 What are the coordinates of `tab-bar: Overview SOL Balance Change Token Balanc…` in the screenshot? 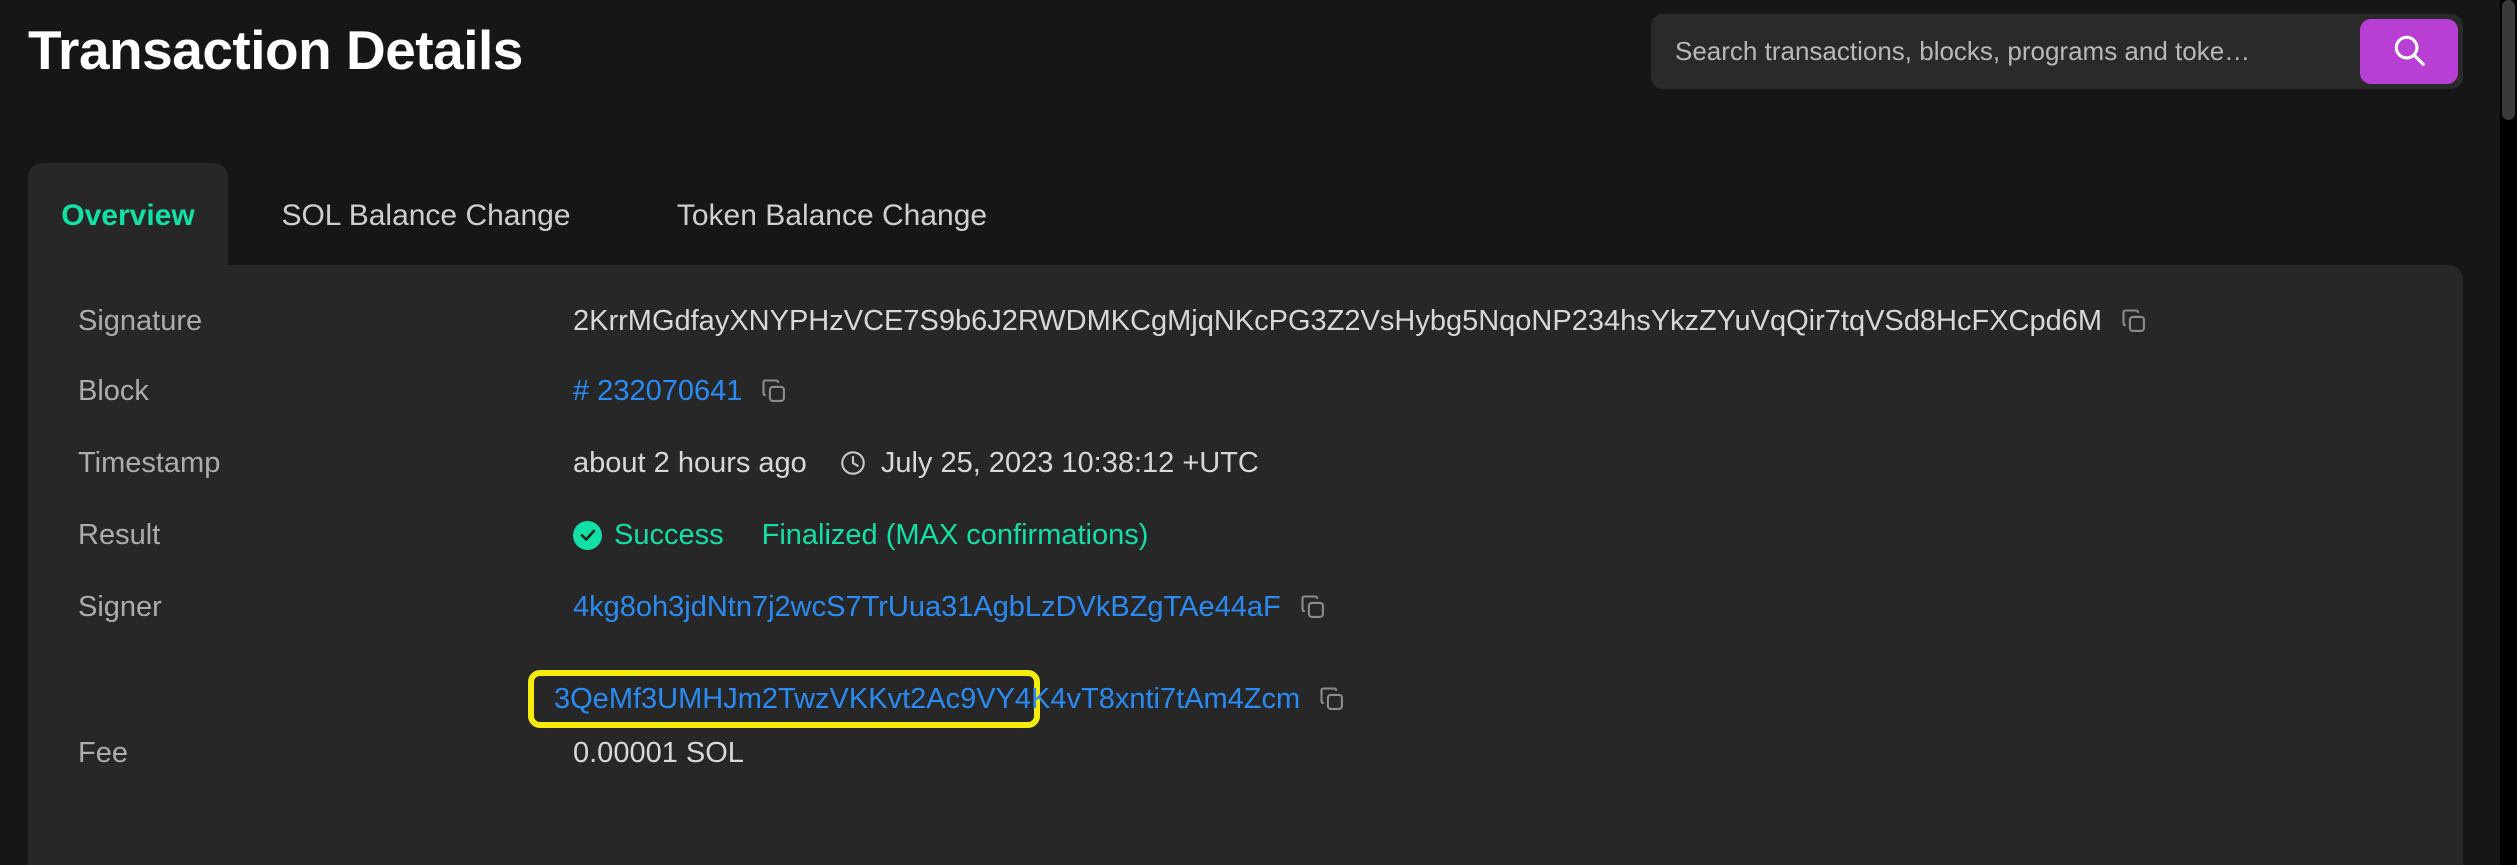 It's located at (1231, 215).